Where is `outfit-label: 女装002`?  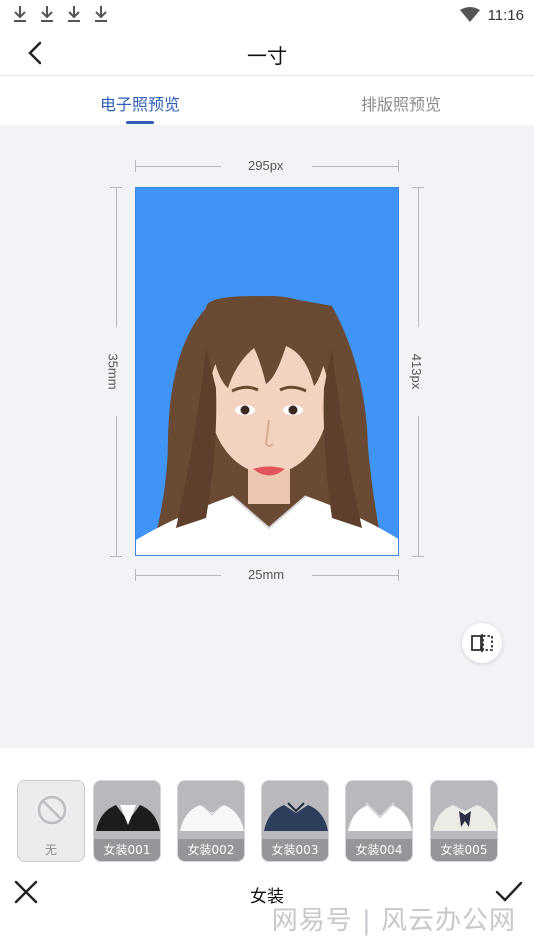 outfit-label: 女装002 is located at coordinates (211, 850).